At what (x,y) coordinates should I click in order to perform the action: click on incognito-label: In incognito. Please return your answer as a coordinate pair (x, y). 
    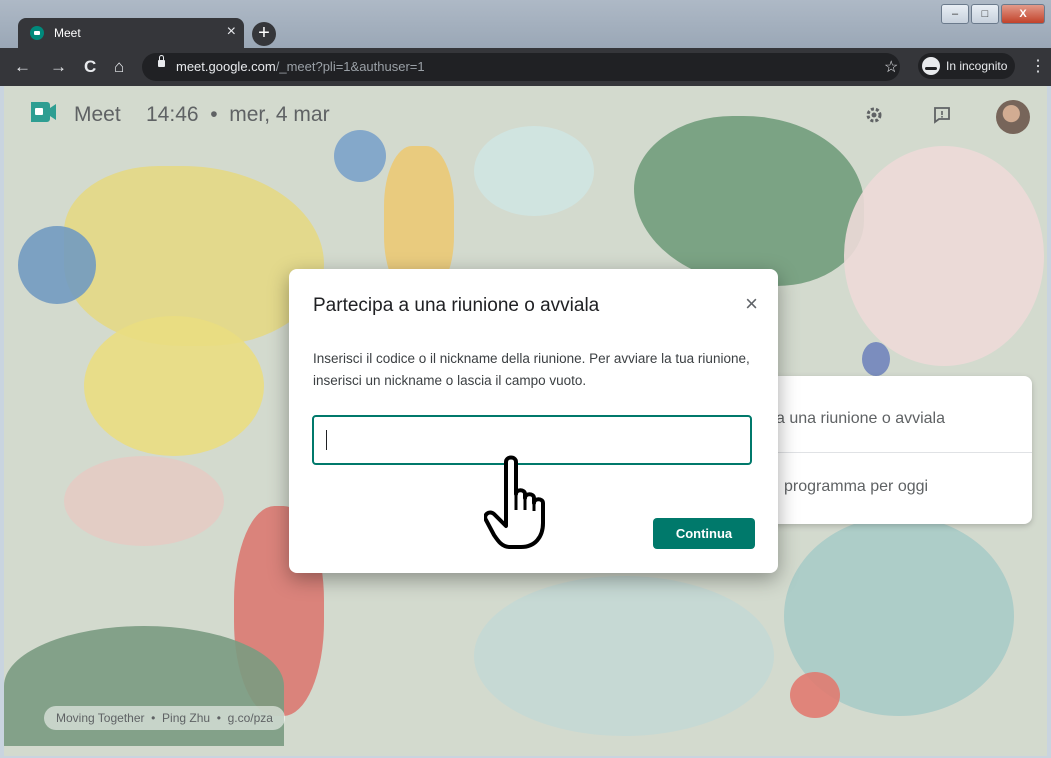
    Looking at the image, I should click on (977, 66).